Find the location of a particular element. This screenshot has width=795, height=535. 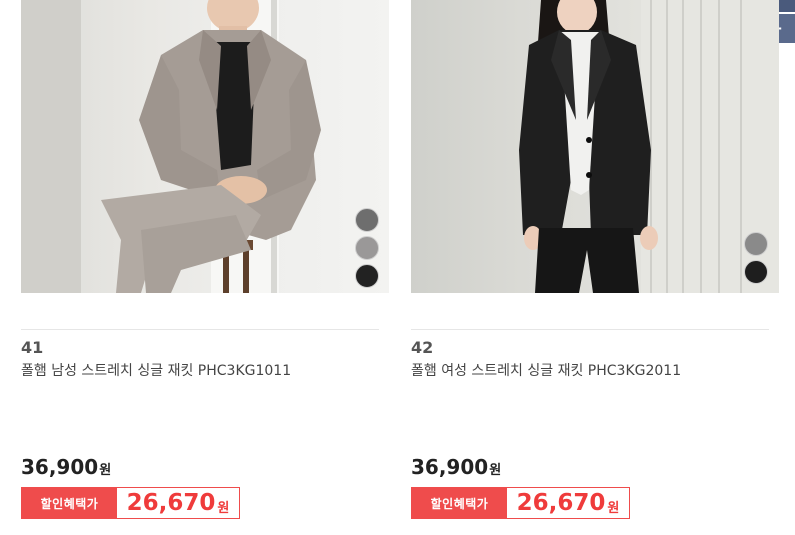

product-name: 폴햄 남성 스트레치 싱글 재킷 PHC3KG1011 is located at coordinates (156, 370).